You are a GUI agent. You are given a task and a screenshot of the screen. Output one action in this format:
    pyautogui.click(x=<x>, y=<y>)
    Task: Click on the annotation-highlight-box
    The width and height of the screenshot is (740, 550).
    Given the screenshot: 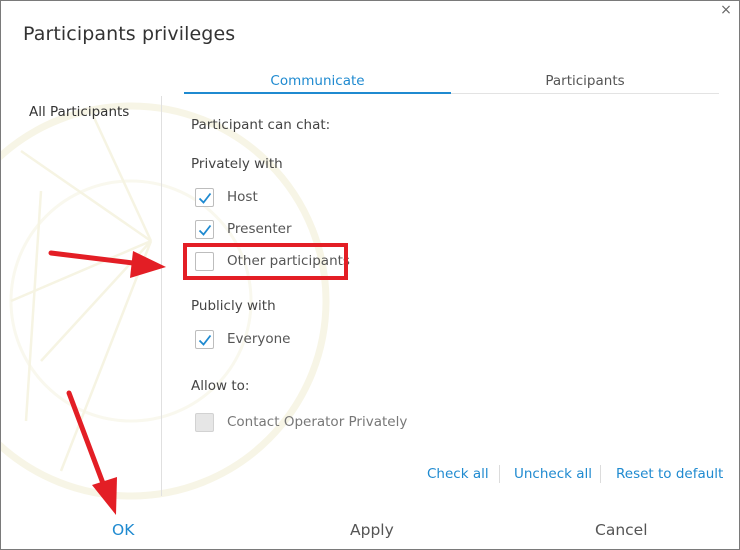 What is the action you would take?
    pyautogui.click(x=265, y=261)
    